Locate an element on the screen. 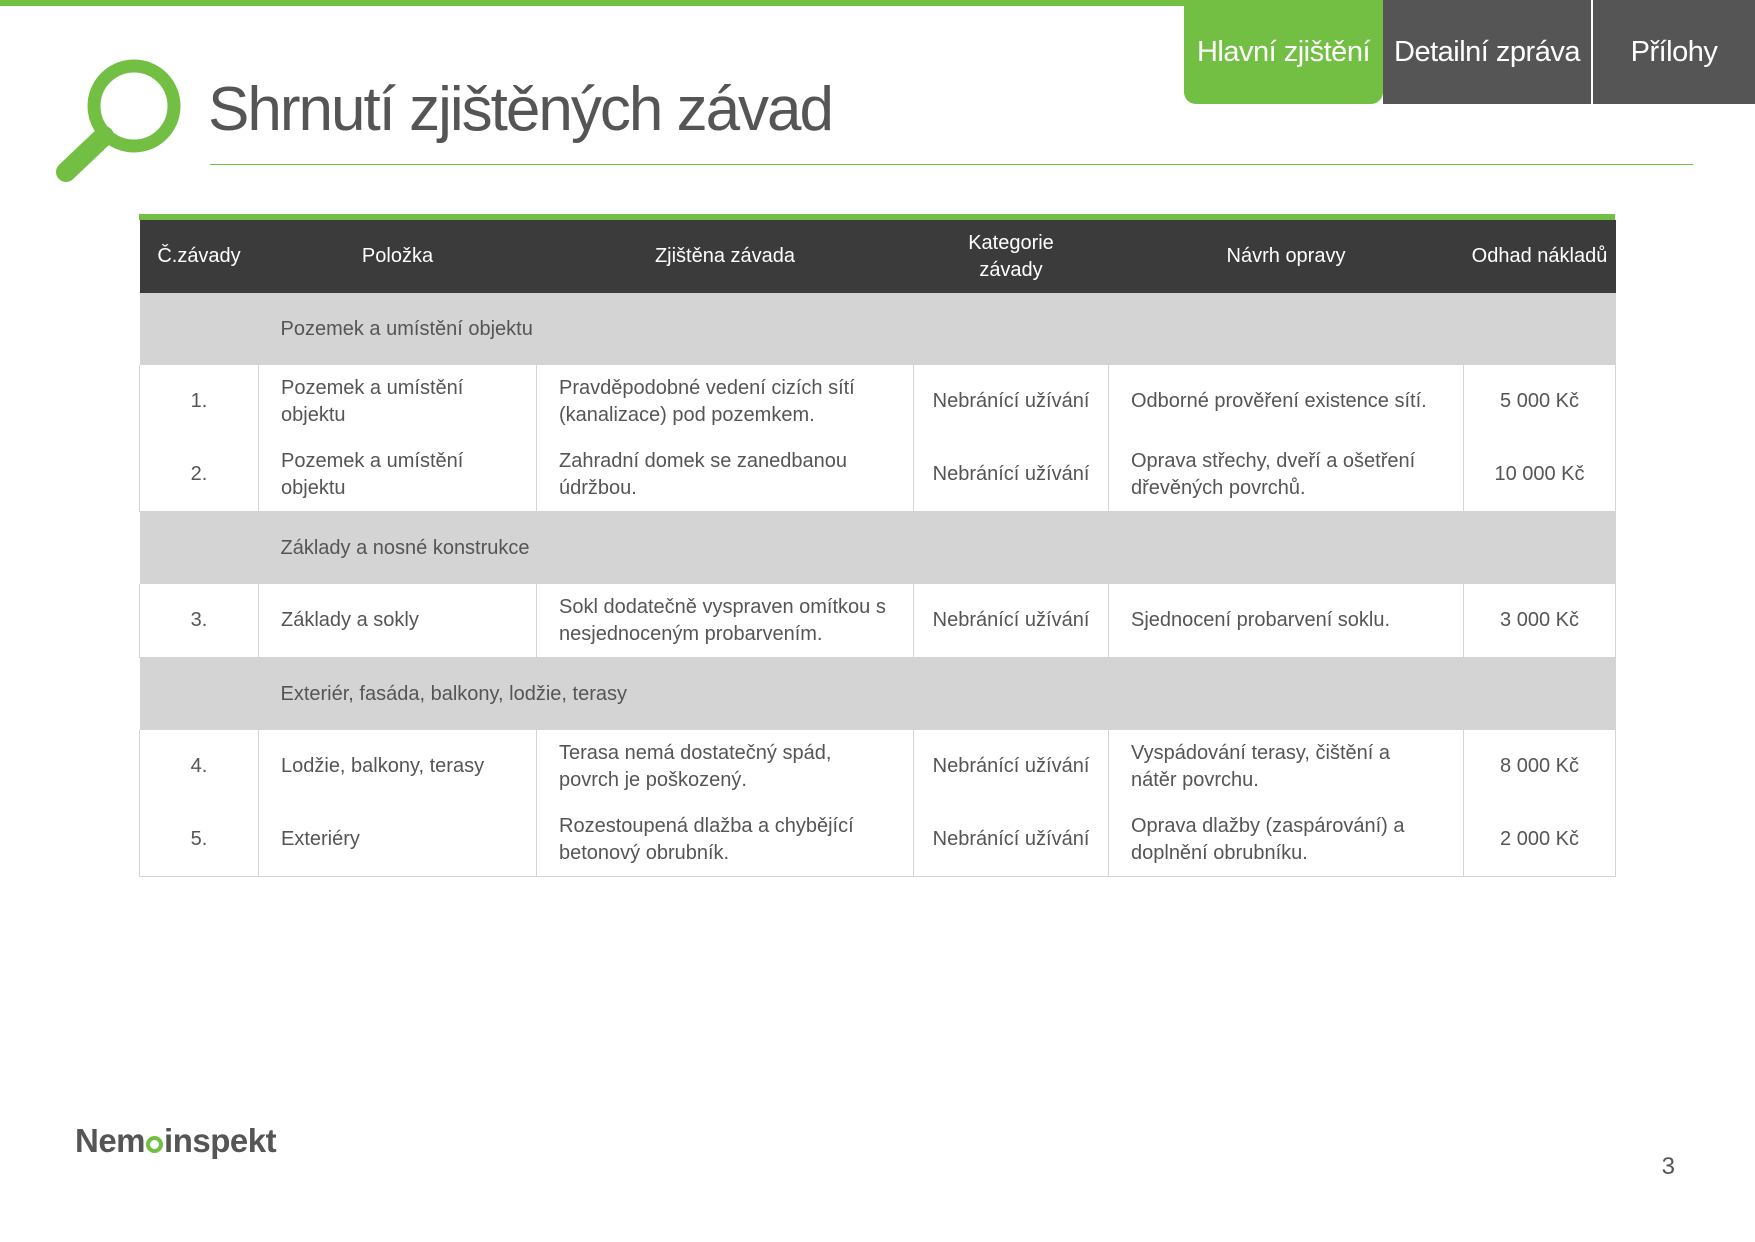 The image size is (1755, 1242). cell-item: Lodžie, balkony, terasy is located at coordinates (397, 766).